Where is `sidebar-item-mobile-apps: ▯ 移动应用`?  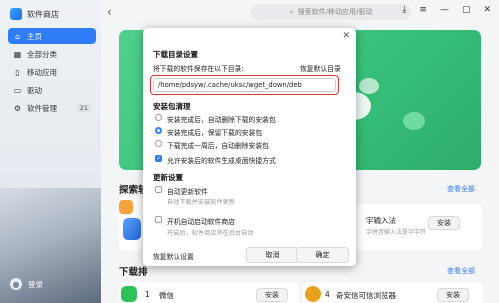 sidebar-item-mobile-apps: ▯ 移动应用 is located at coordinates (52, 72).